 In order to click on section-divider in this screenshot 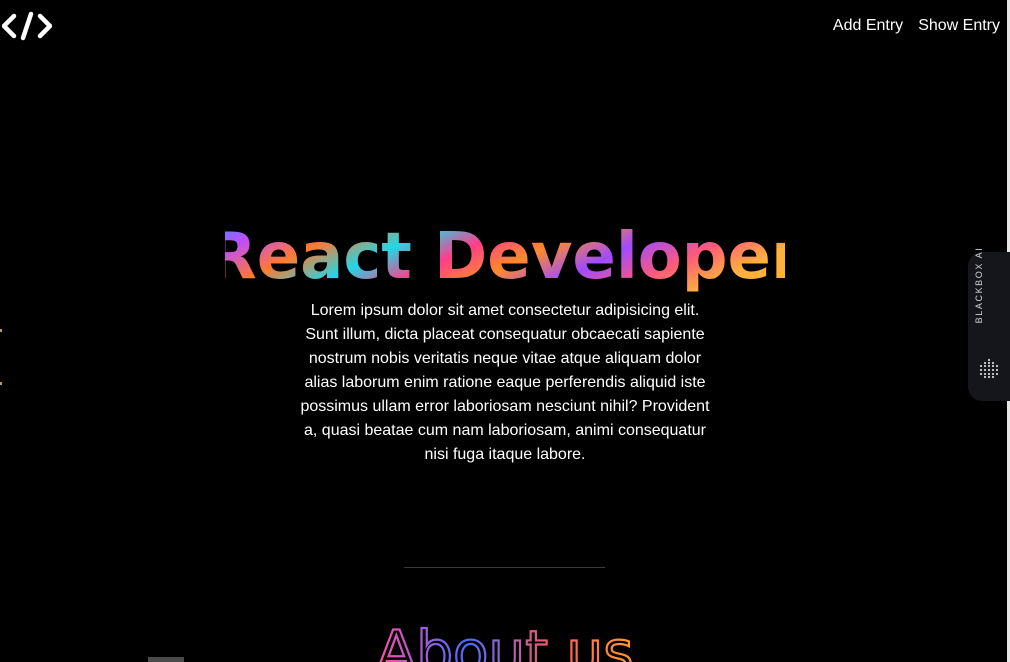, I will do `click(504, 567)`.